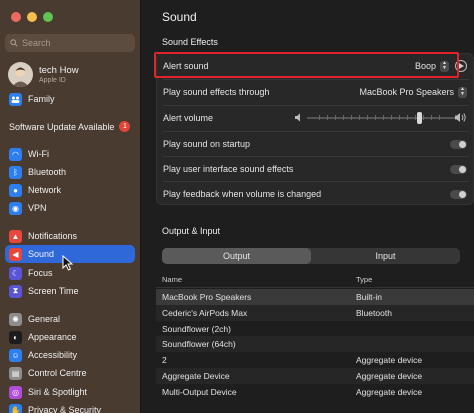 This screenshot has height=413, width=474. I want to click on sidebar-item-label: Focus, so click(40, 273).